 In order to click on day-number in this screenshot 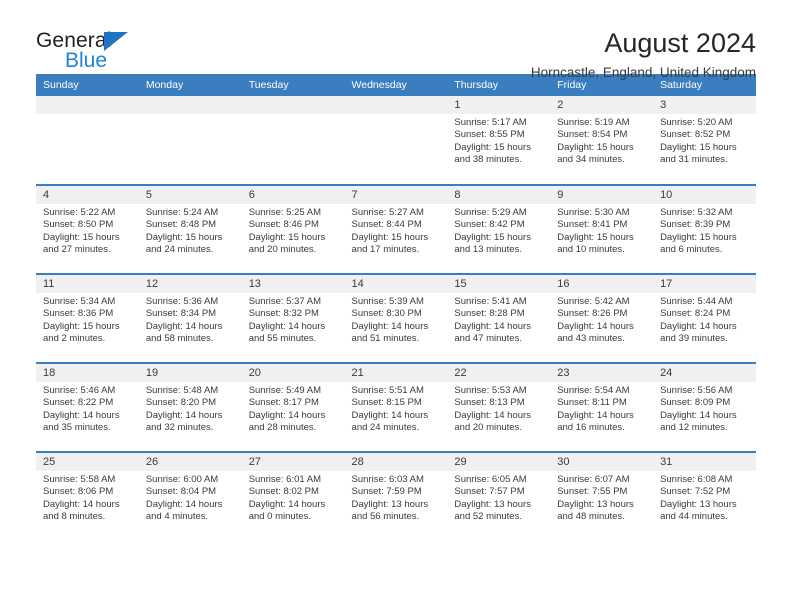, I will do `click(87, 105)`.